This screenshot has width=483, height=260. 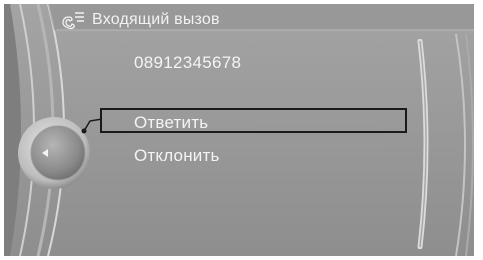 I want to click on controller-knob-icon, so click(x=58, y=157).